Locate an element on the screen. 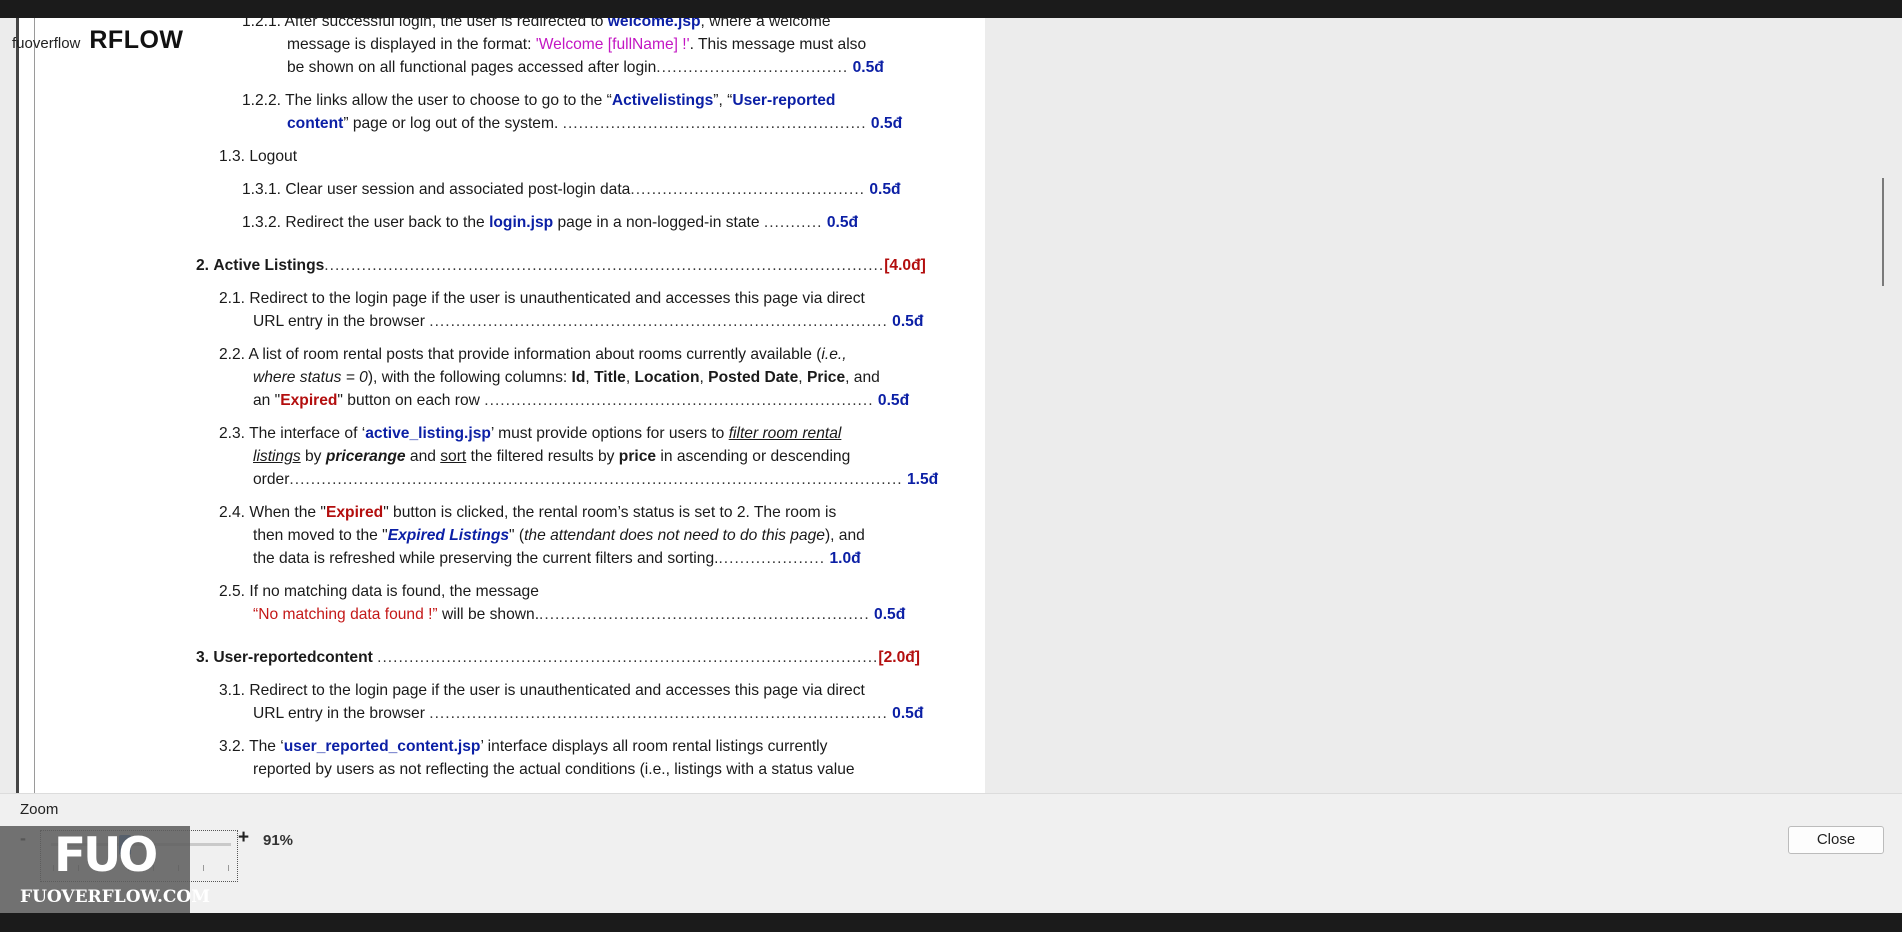 This screenshot has height=932, width=1902. heading-1-3-logout: 1.3. Logout is located at coordinates (258, 156).